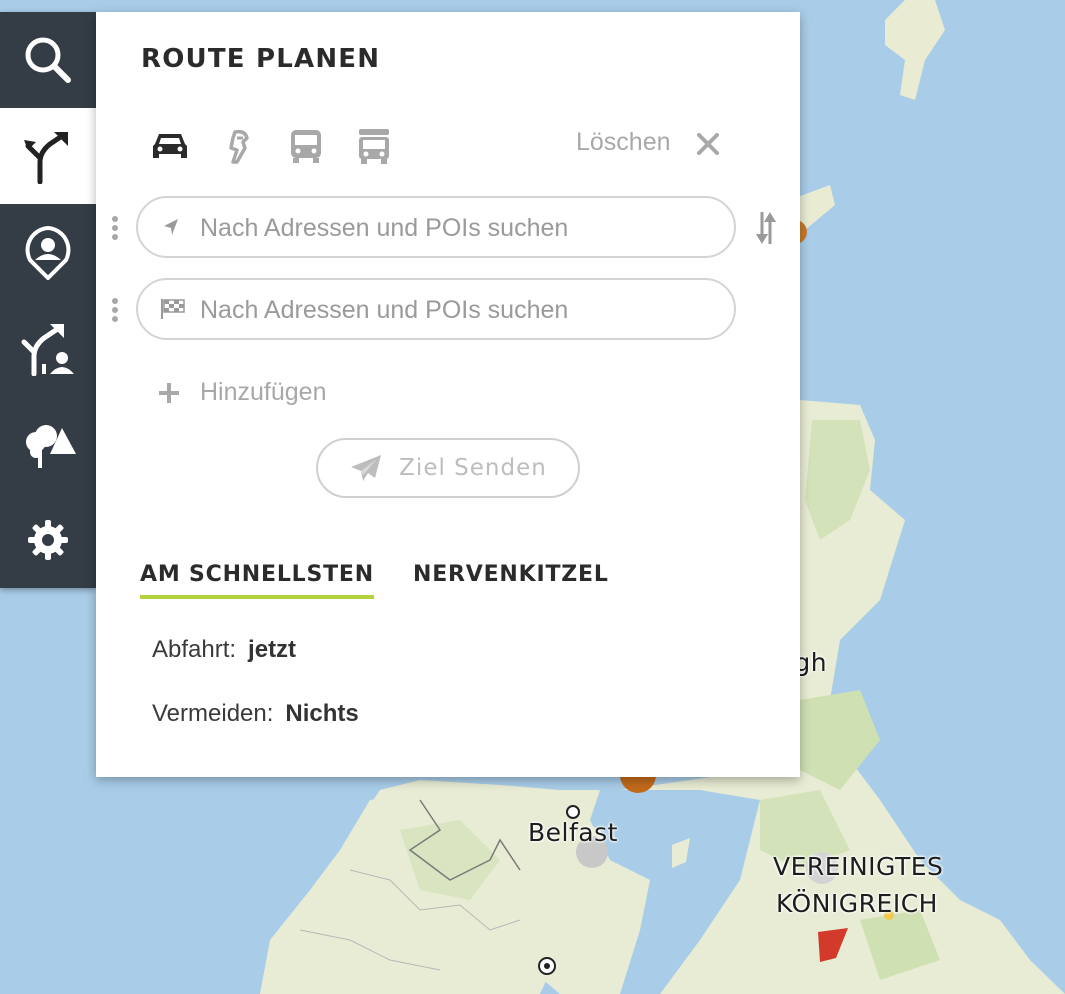 Image resolution: width=1065 pixels, height=994 pixels. What do you see at coordinates (257, 580) in the screenshot?
I see `tab-fastest: AM SCHNELLSTEN` at bounding box center [257, 580].